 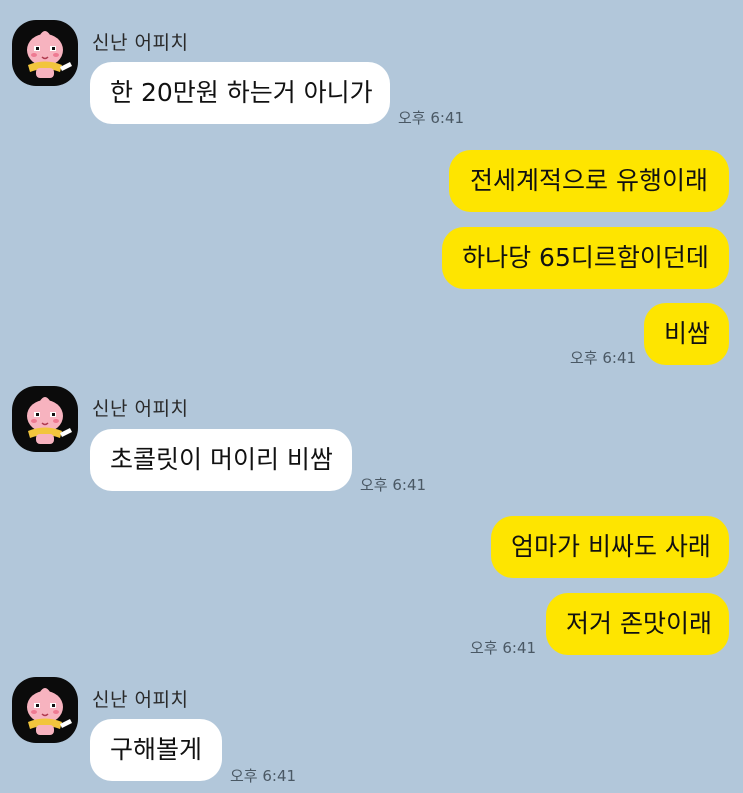 I want to click on incoming-message-bubble: 초콜릿이 머이리 비쌈, so click(x=221, y=460).